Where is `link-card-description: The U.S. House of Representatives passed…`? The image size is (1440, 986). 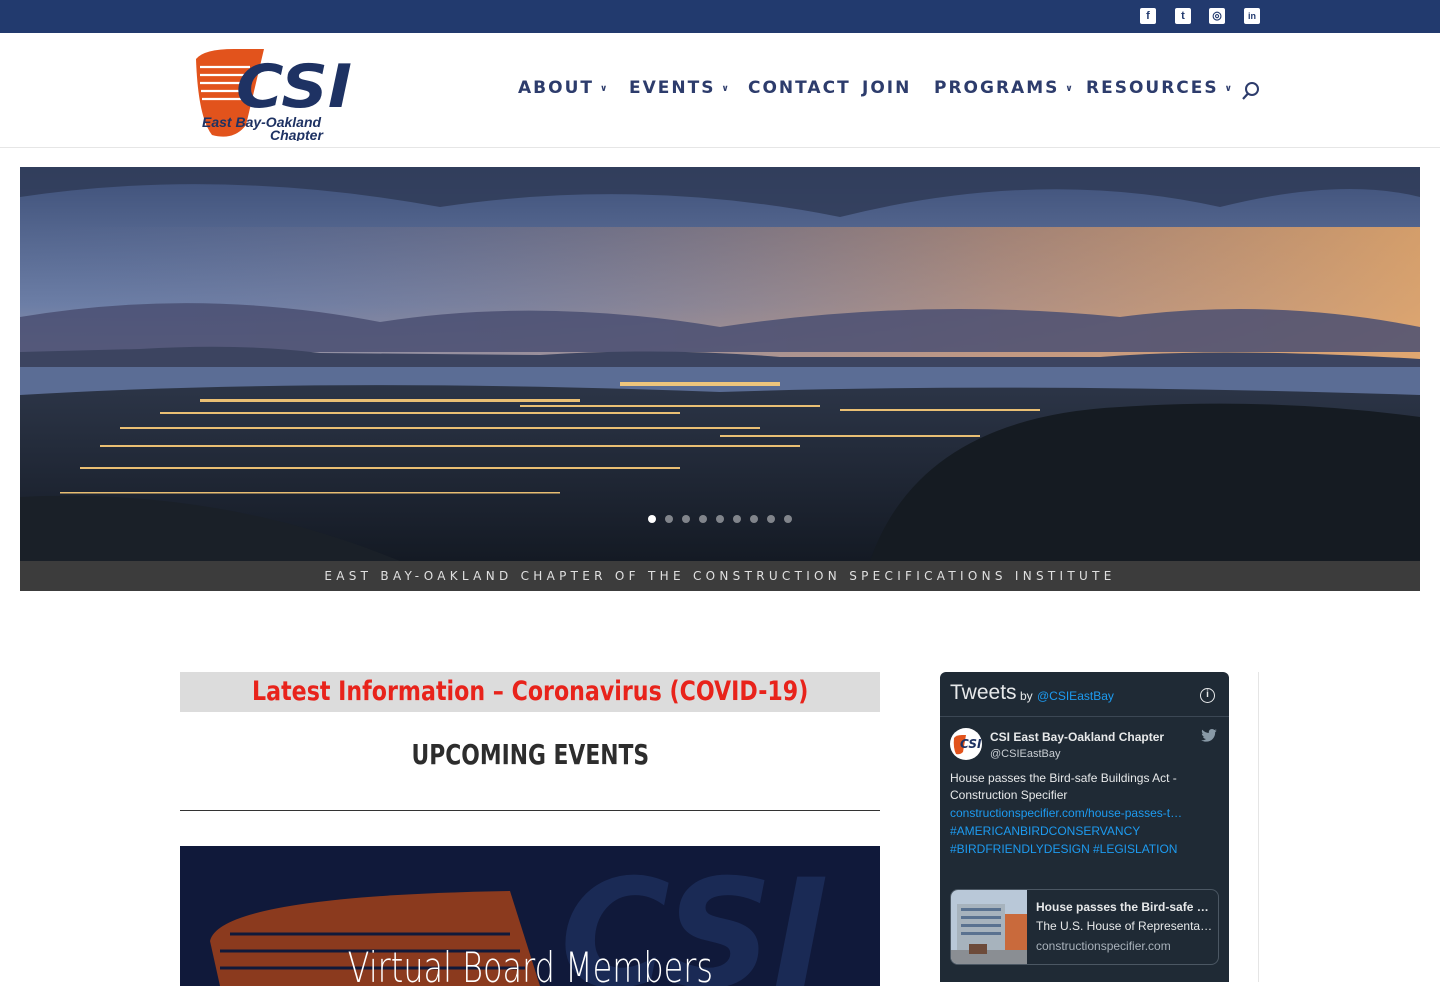 link-card-description: The U.S. House of Representatives passed… is located at coordinates (1125, 926).